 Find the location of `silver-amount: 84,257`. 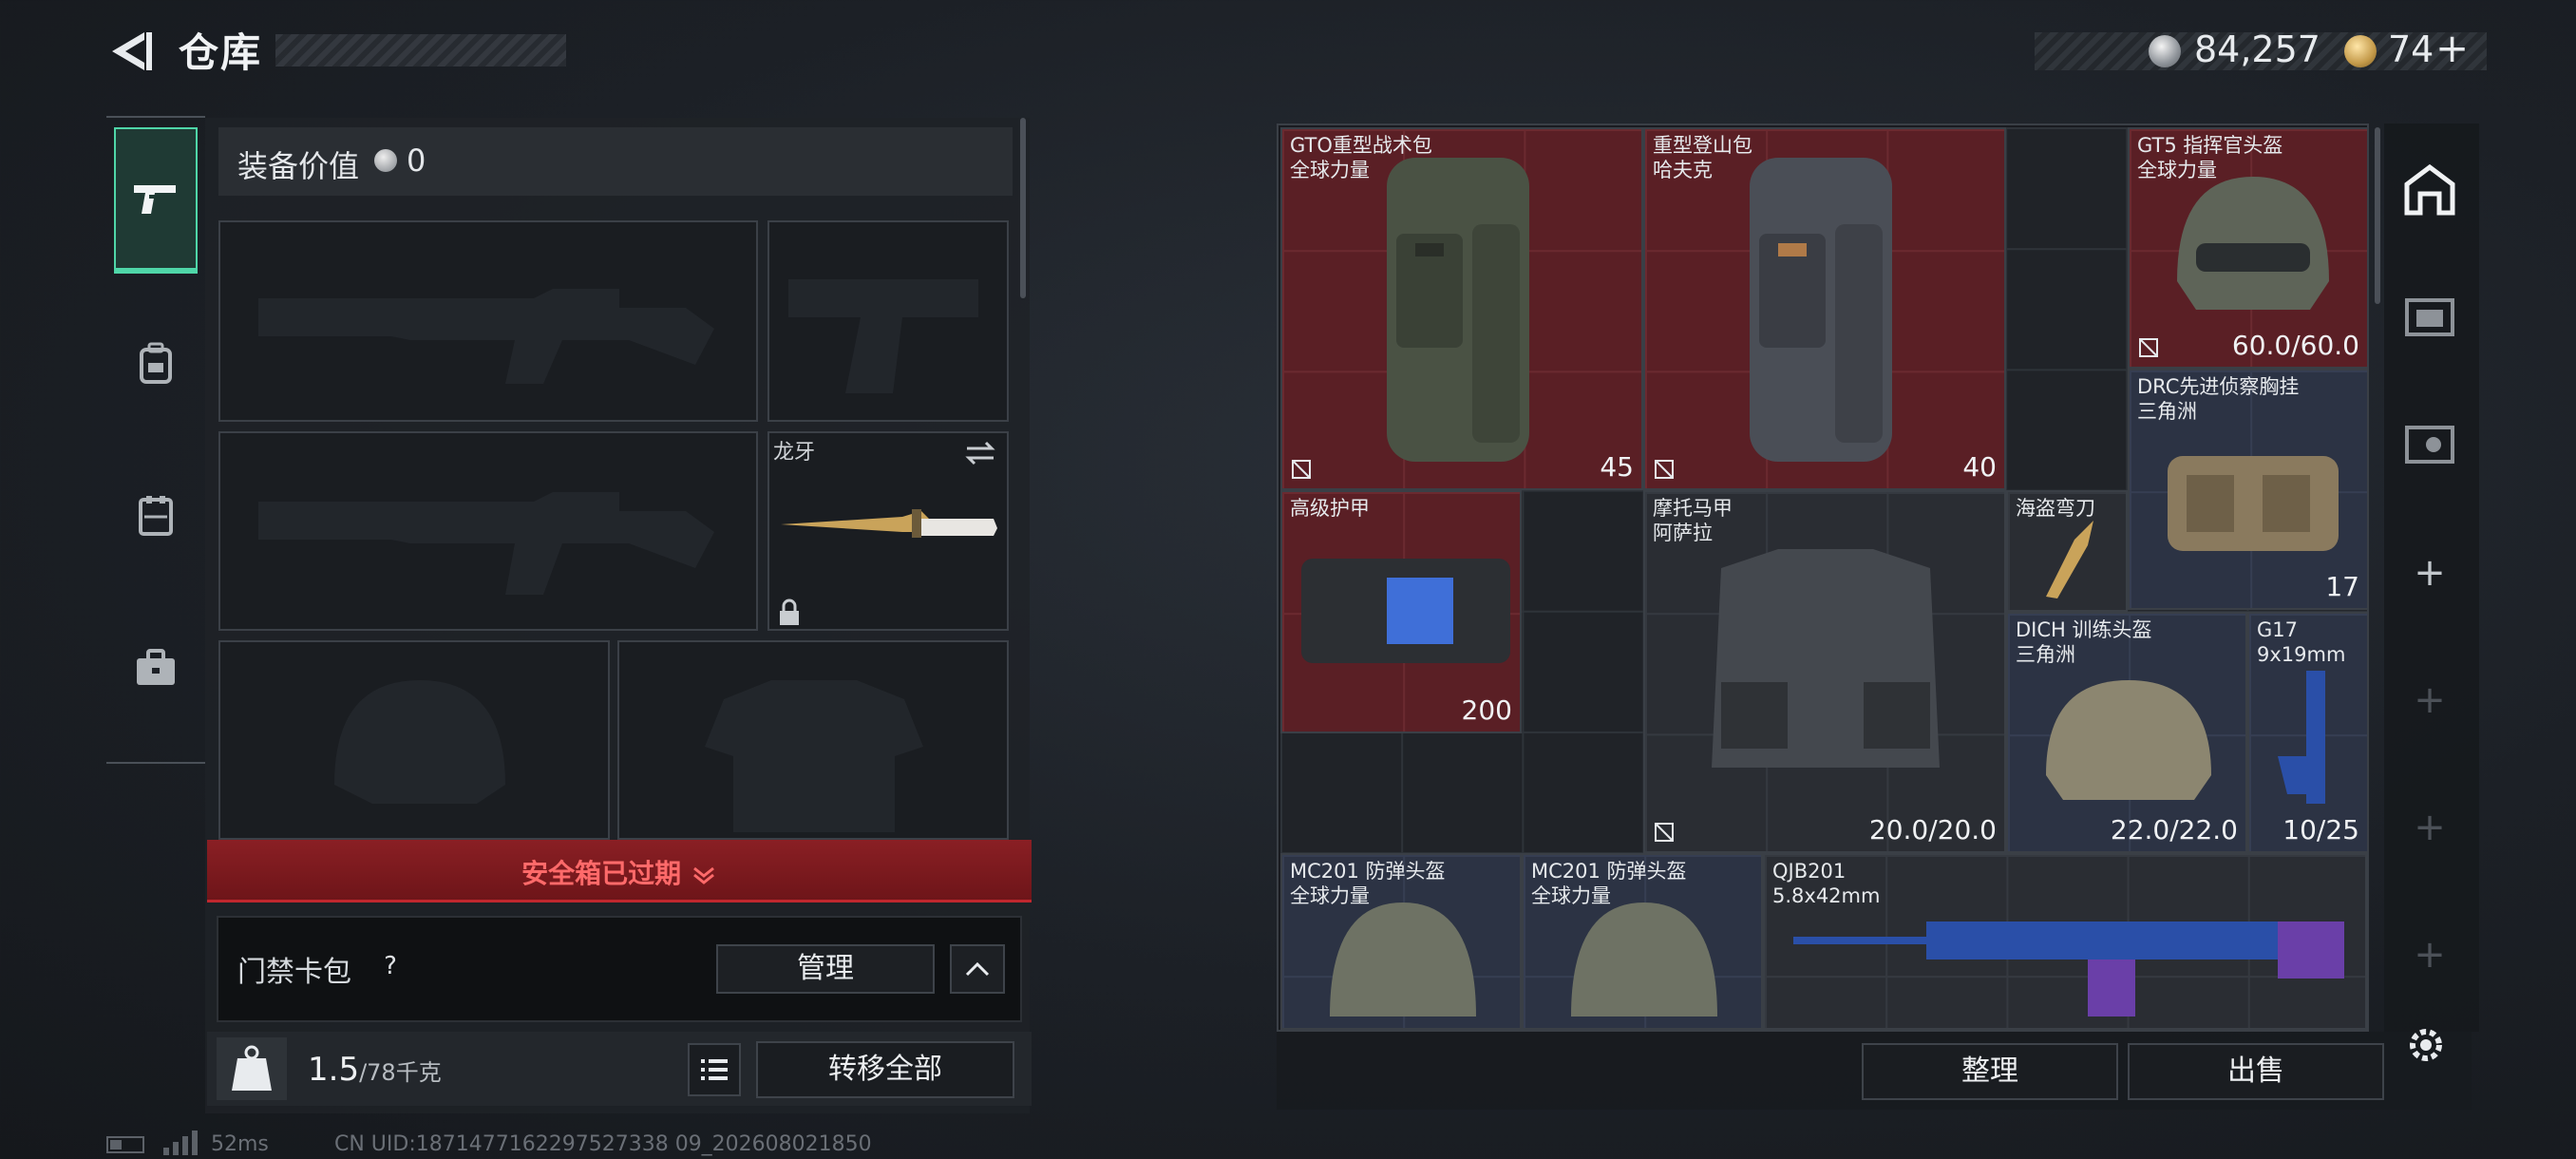

silver-amount: 84,257 is located at coordinates (2257, 49).